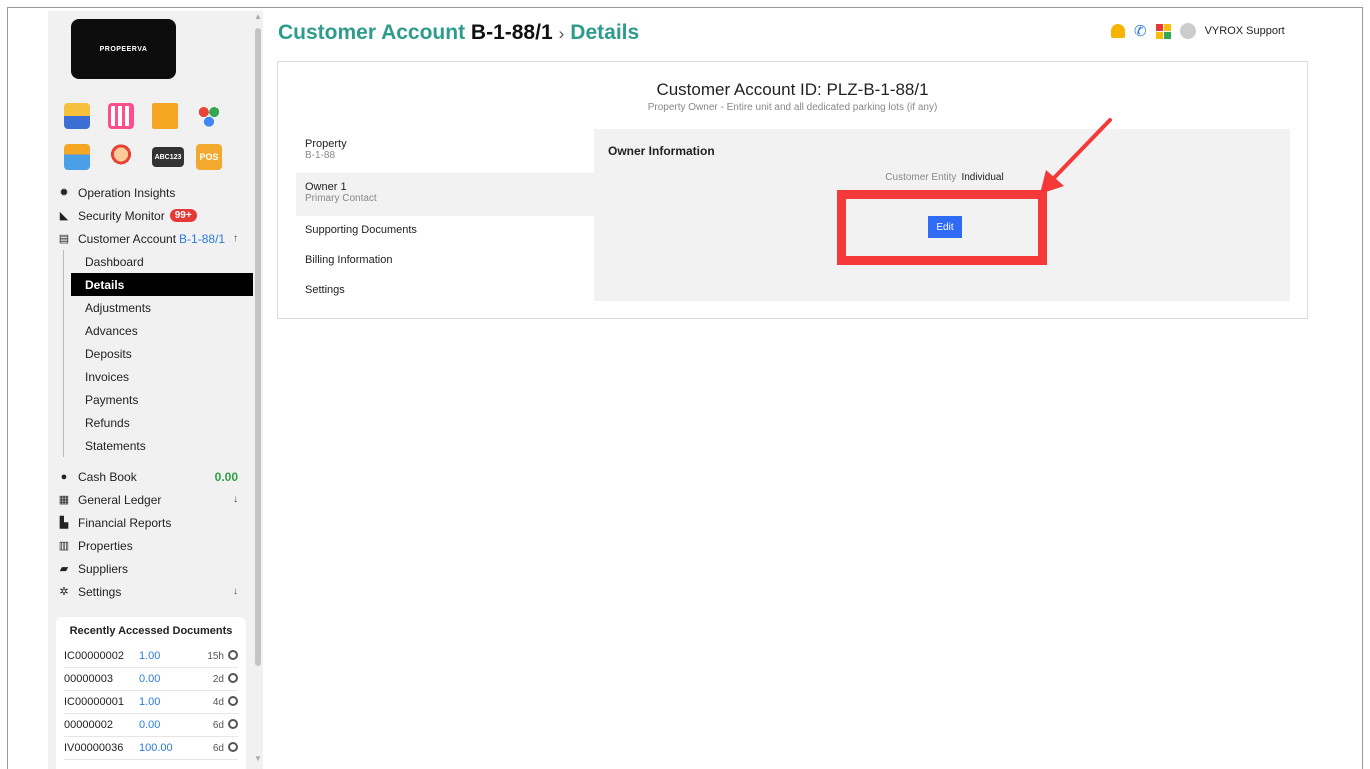 Image resolution: width=1370 pixels, height=769 pixels. I want to click on tab-property: Property B-1-88, so click(445, 151).